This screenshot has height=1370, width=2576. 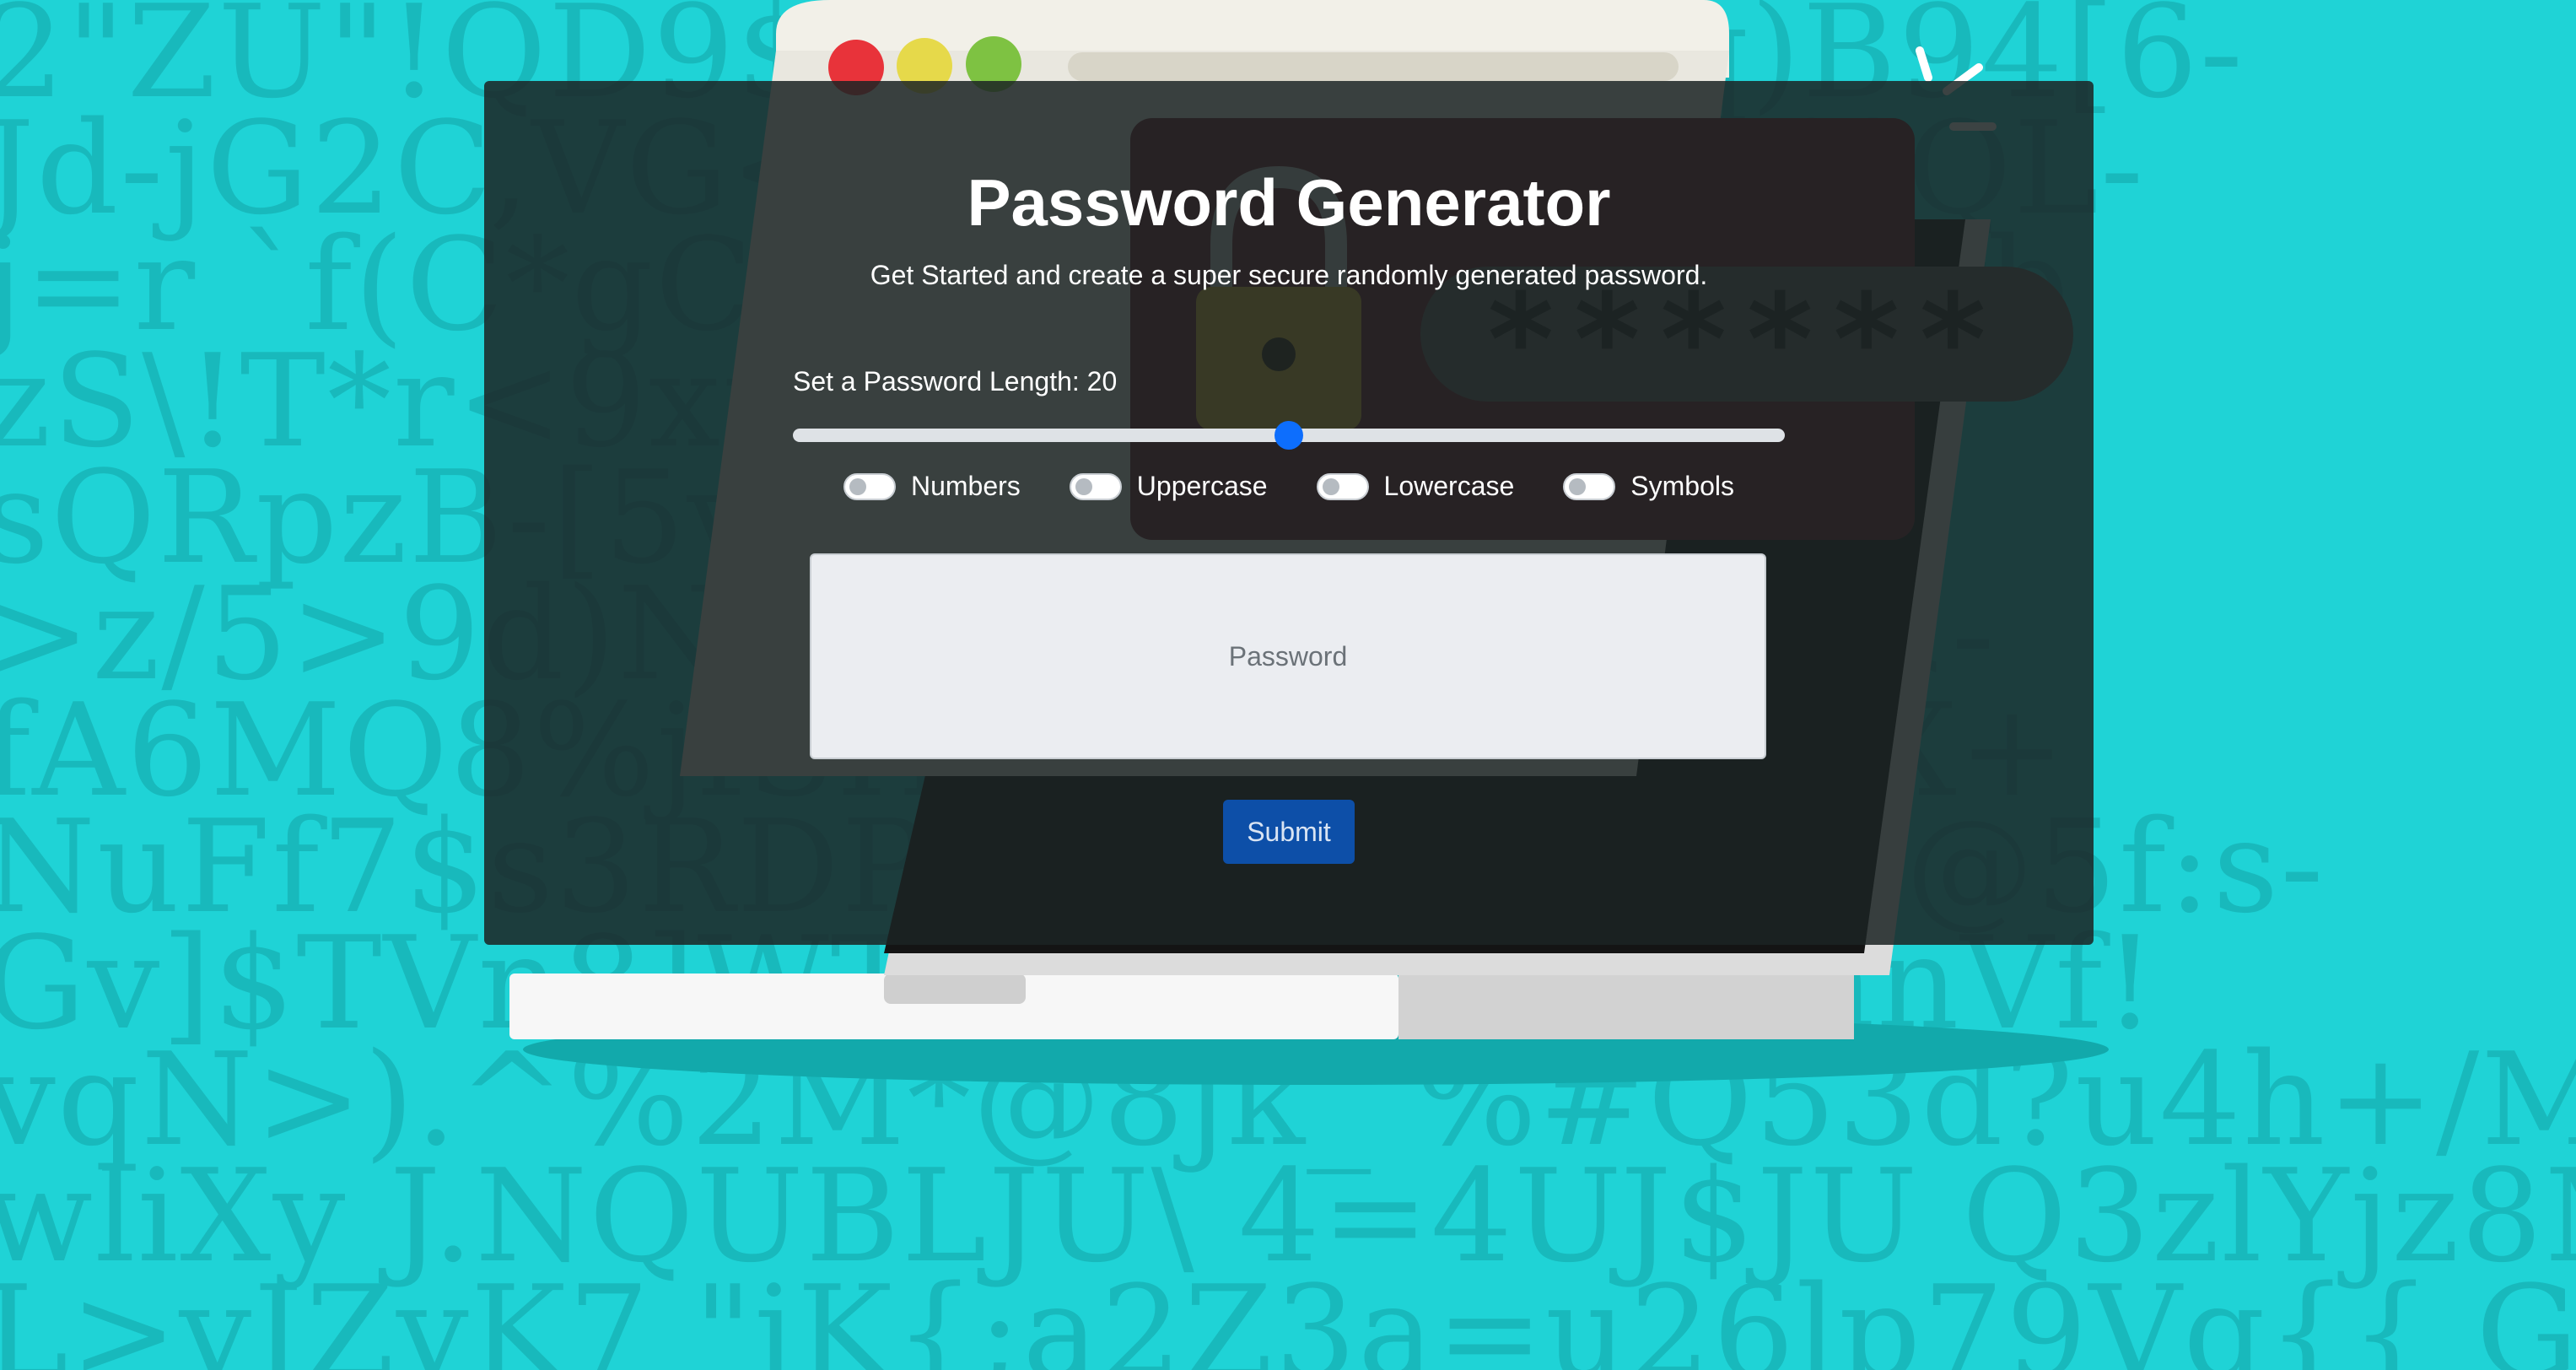 What do you see at coordinates (1095, 486) in the screenshot?
I see `uppercase-toggle` at bounding box center [1095, 486].